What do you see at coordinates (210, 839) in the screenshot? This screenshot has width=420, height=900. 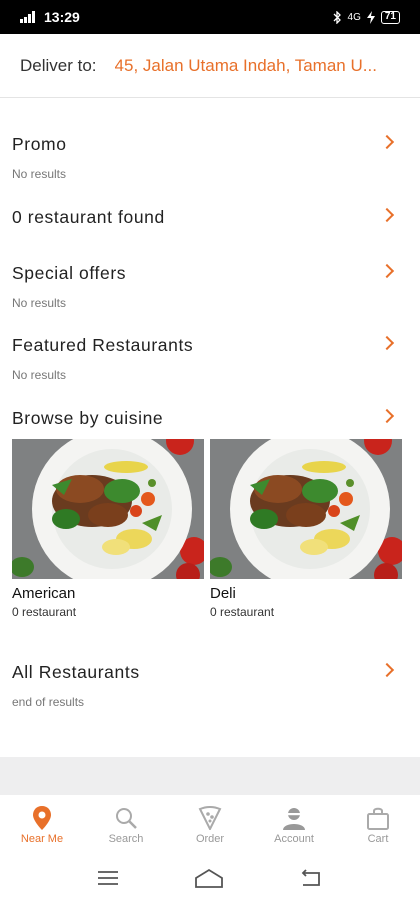 I see `nav-label: Order` at bounding box center [210, 839].